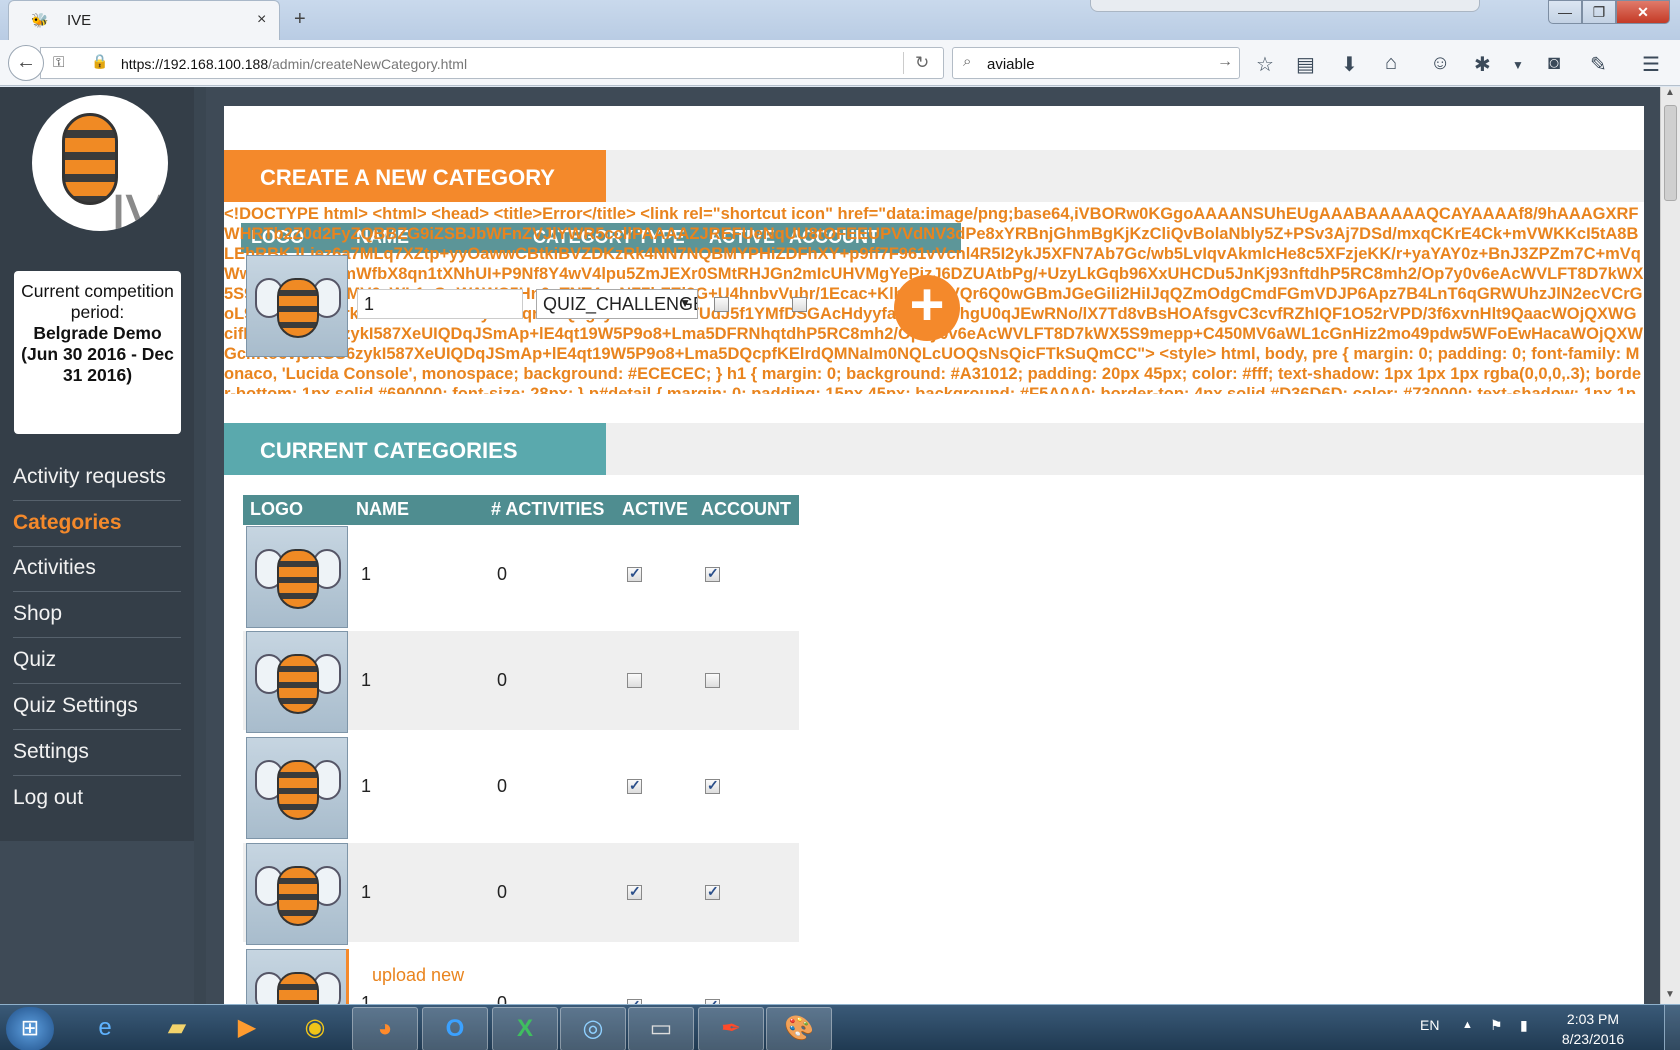 The height and width of the screenshot is (1050, 1680). Describe the element at coordinates (1482, 64) in the screenshot. I see `extension-bug-icon: ✱` at that location.